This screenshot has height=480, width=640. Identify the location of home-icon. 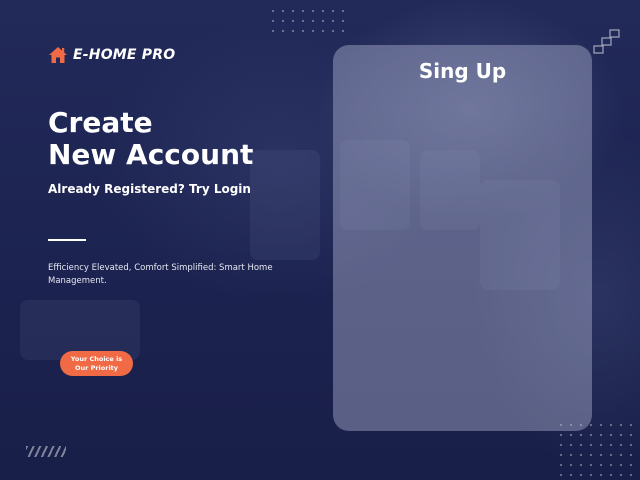
(58, 55).